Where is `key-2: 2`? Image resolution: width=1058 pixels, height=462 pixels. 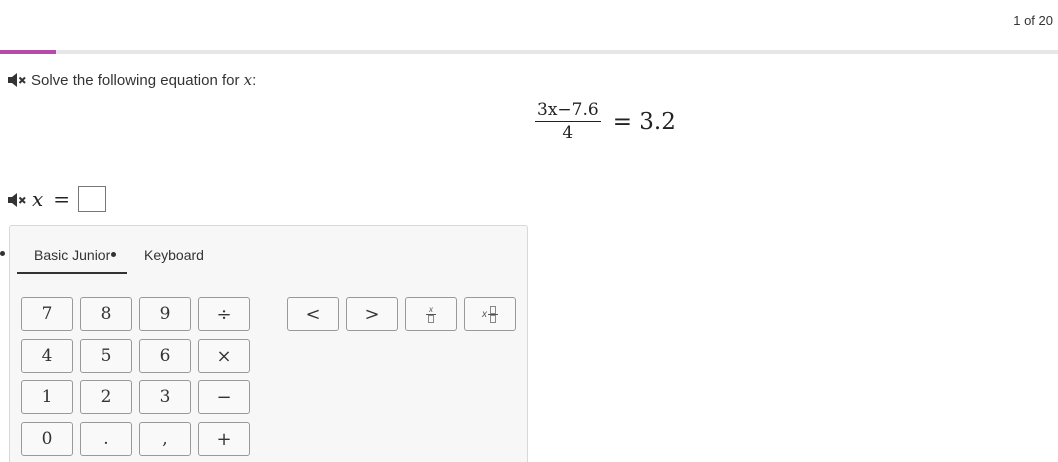 key-2: 2 is located at coordinates (106, 397).